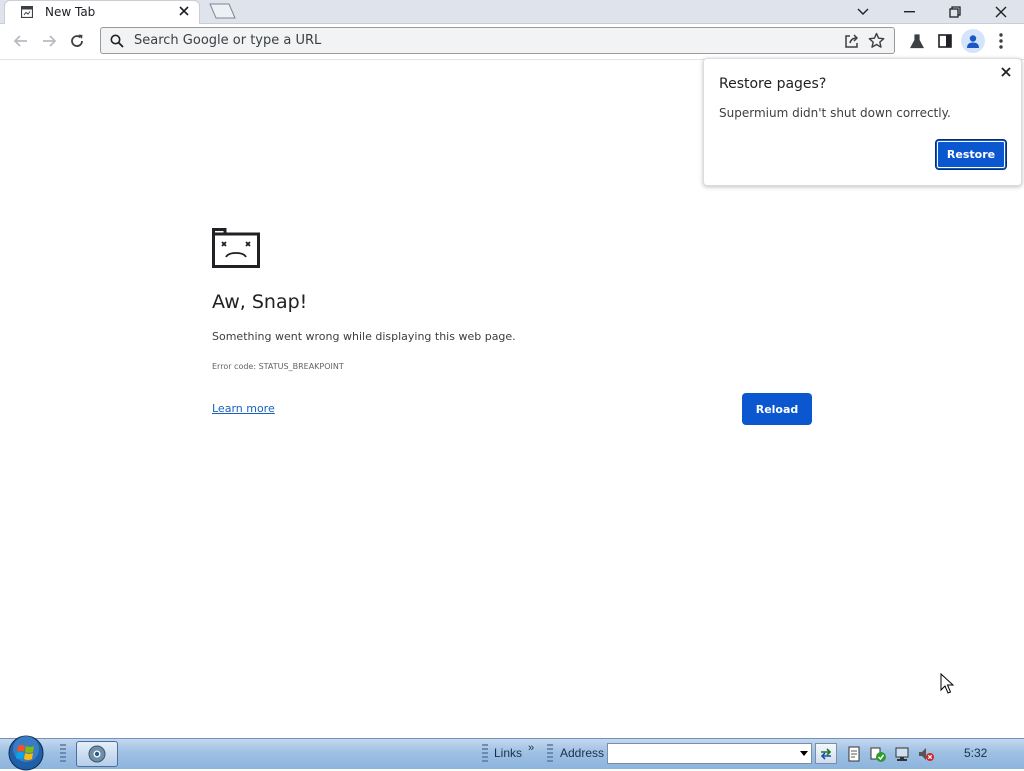 Image resolution: width=1024 pixels, height=771 pixels. I want to click on side-panel-icon, so click(945, 41).